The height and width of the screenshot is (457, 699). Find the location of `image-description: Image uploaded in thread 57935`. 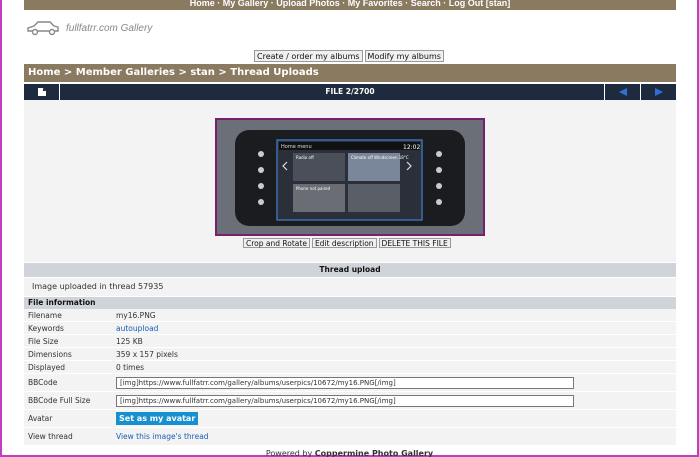

image-description: Image uploaded in thread 57935 is located at coordinates (350, 287).